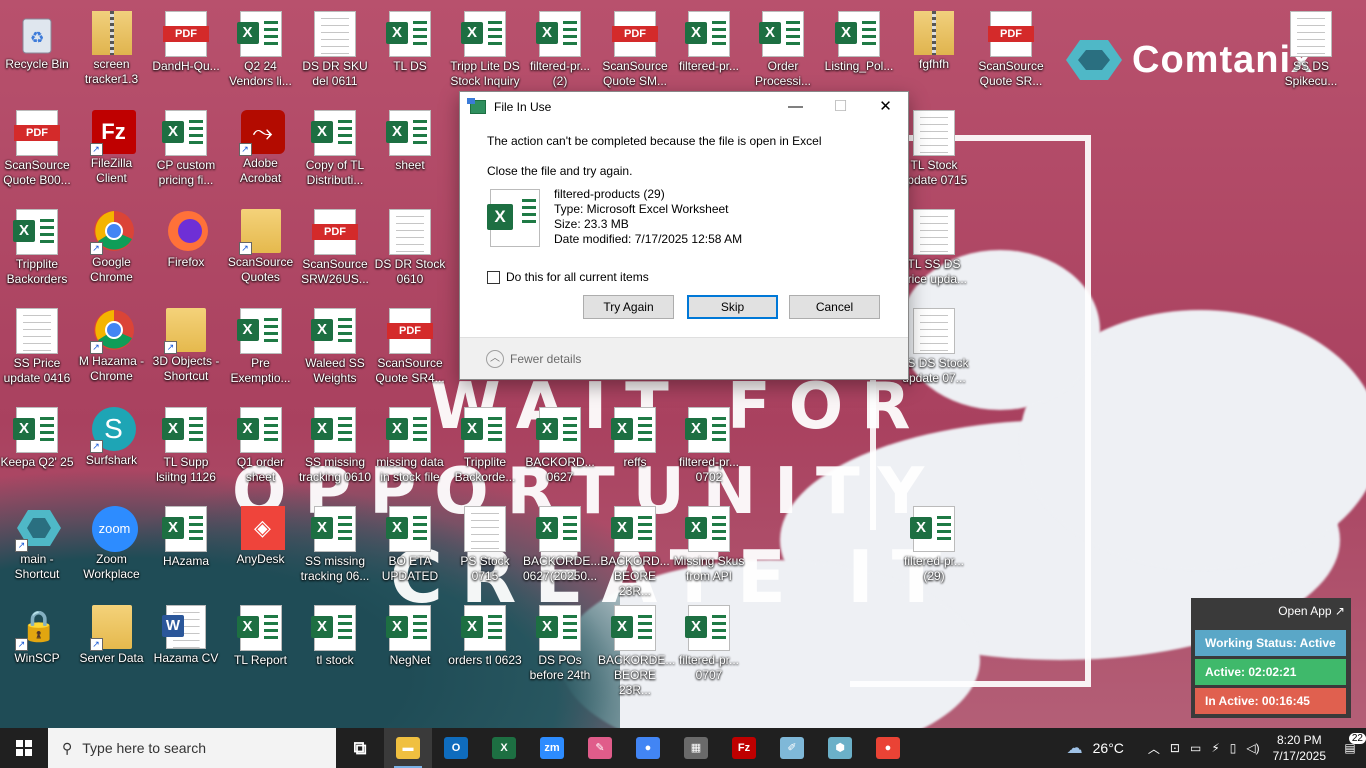 The image size is (1366, 768). Describe the element at coordinates (493, 277) in the screenshot. I see `apply-all-checkbox` at that location.